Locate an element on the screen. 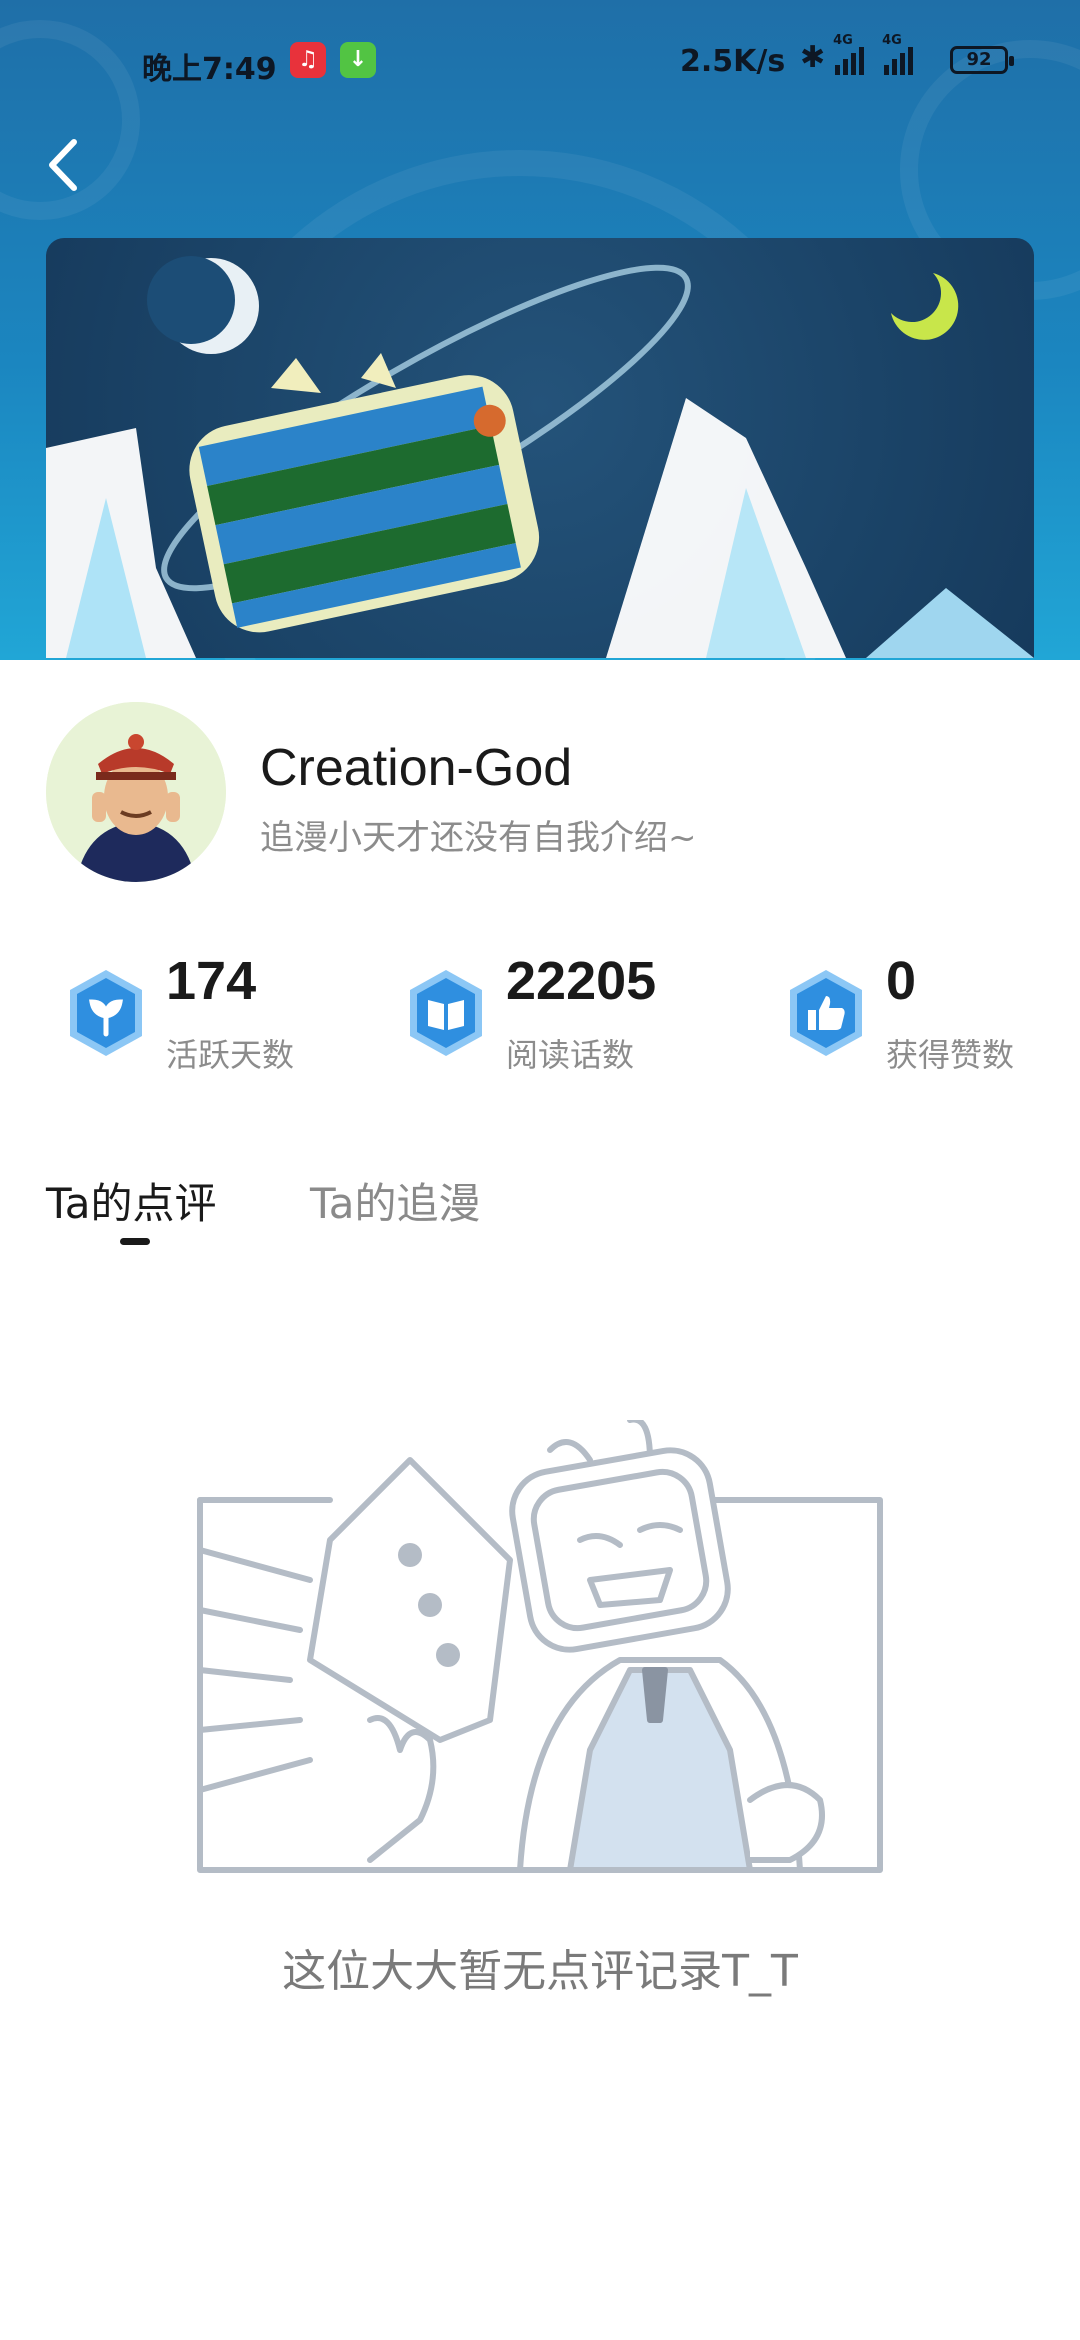 The image size is (1080, 2340). stat-value: 174 is located at coordinates (211, 981).